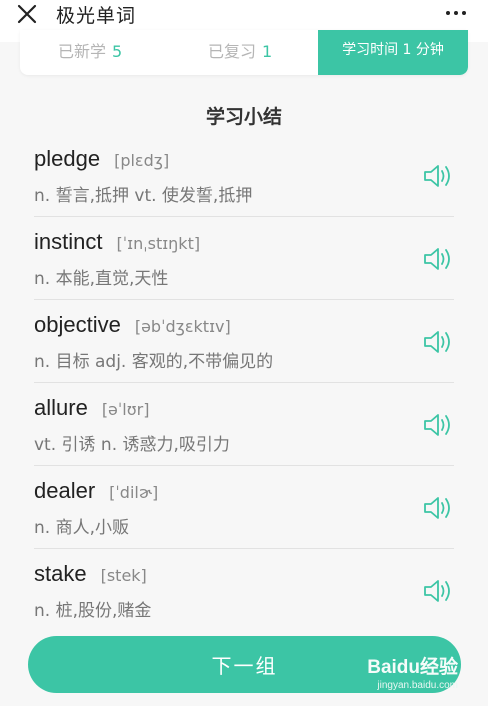 The width and height of the screenshot is (488, 706). Describe the element at coordinates (93, 611) in the screenshot. I see `word-meaning: n. 桩,股份,赌金` at that location.